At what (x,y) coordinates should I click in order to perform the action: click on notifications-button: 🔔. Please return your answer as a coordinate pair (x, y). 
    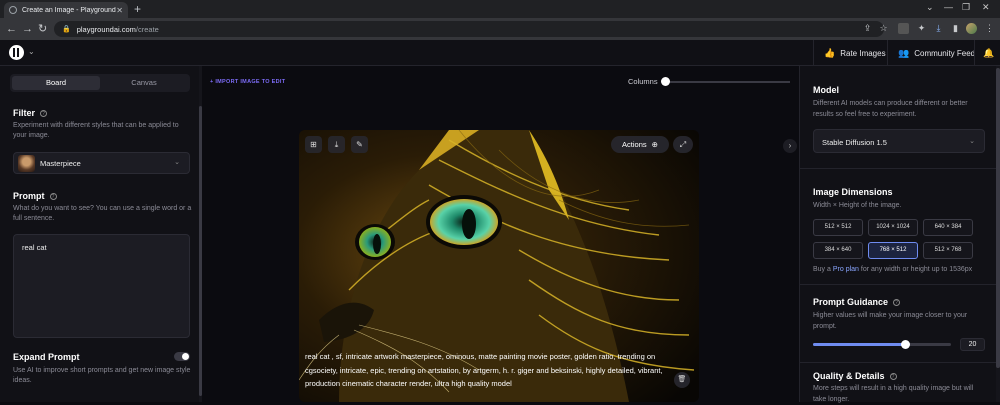
    Looking at the image, I should click on (987, 53).